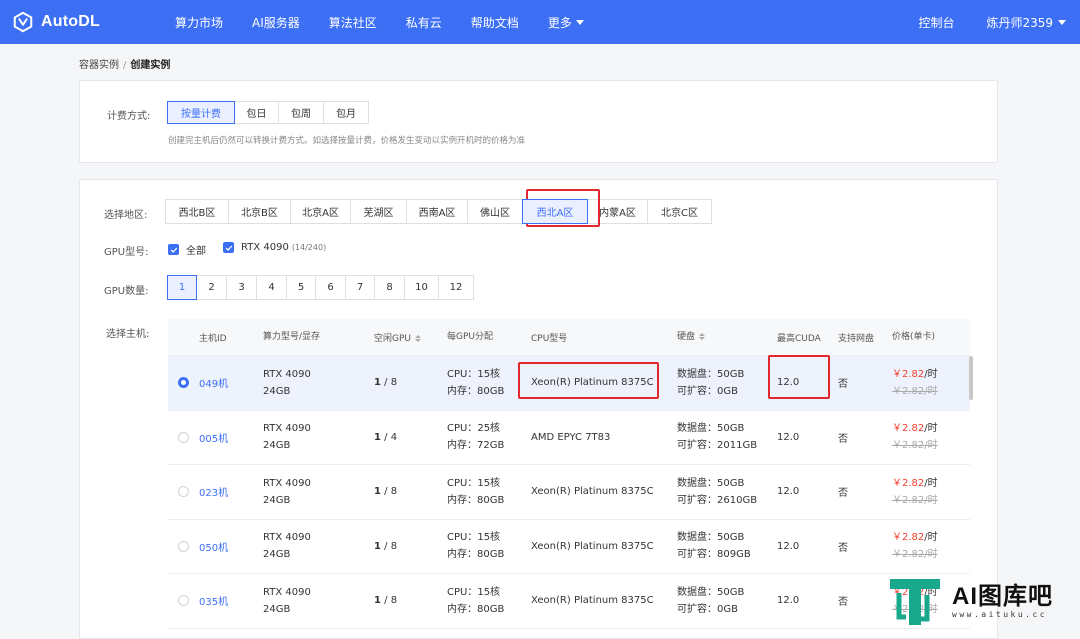  Describe the element at coordinates (129, 116) in the screenshot. I see `billing-label: 计费方式:` at that location.